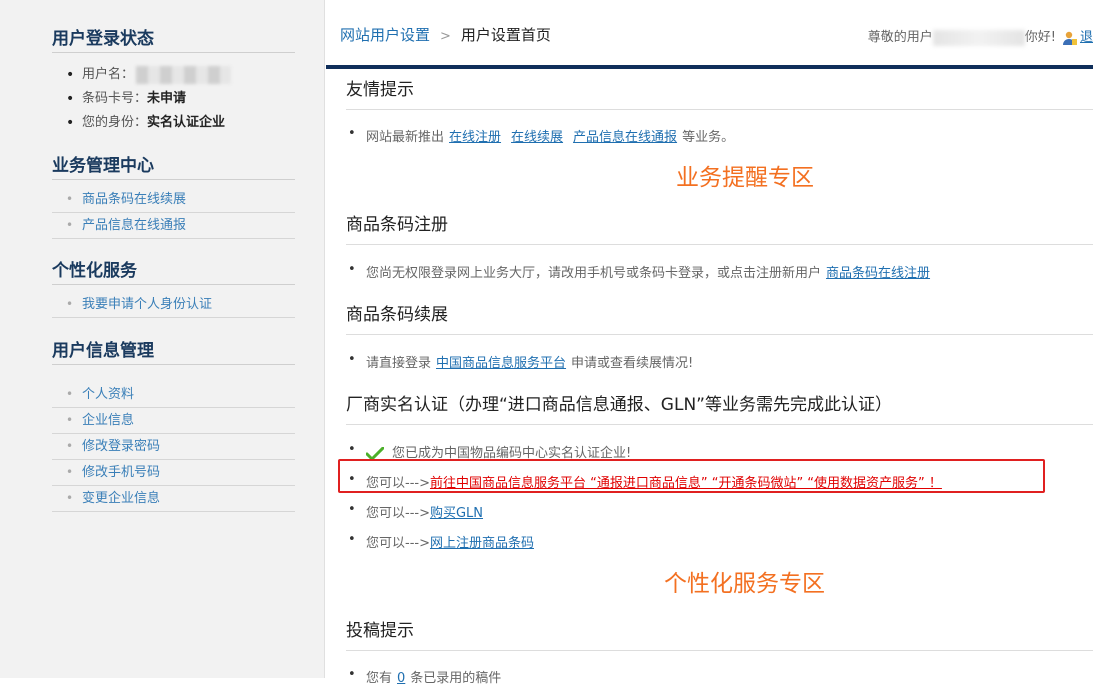 Image resolution: width=1093 pixels, height=686 pixels. I want to click on product-report-link: 产品信息在线通报, so click(625, 137).